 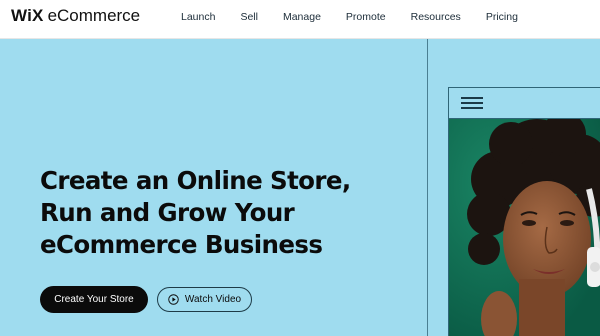 I want to click on mockup-header-bar, so click(x=524, y=103).